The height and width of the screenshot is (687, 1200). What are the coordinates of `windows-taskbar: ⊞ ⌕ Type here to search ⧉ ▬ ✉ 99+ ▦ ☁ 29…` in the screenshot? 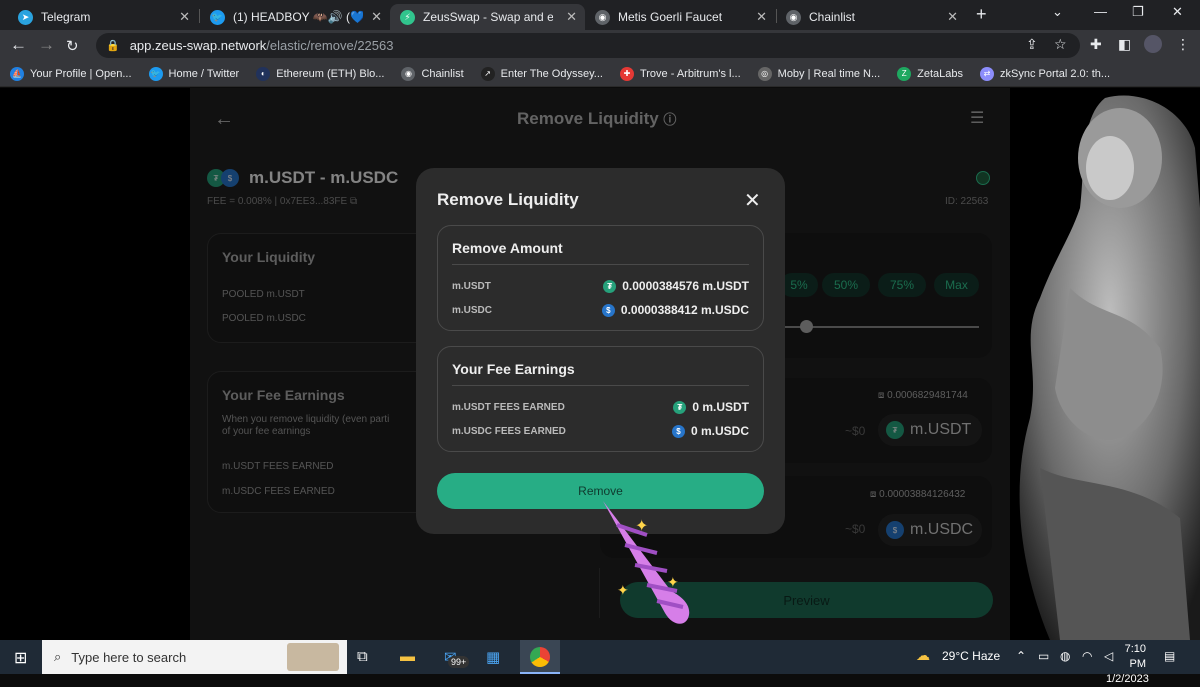 It's located at (600, 662).